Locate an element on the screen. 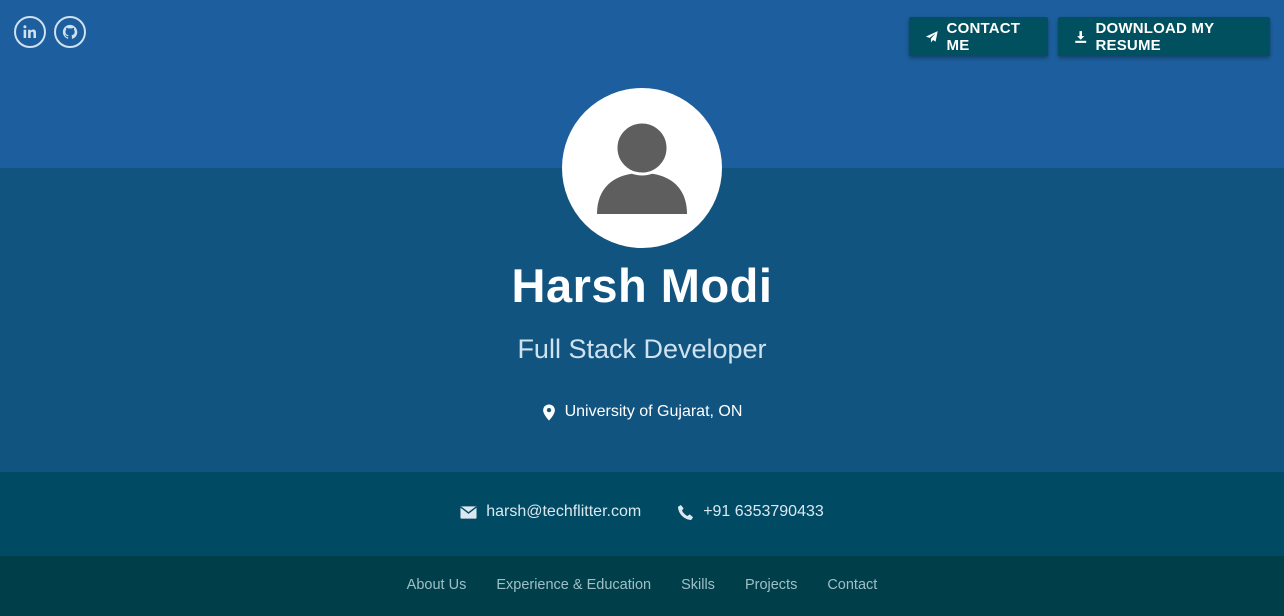  contact-info: harsh@techflitter.com +91 6353790433 is located at coordinates (642, 512).